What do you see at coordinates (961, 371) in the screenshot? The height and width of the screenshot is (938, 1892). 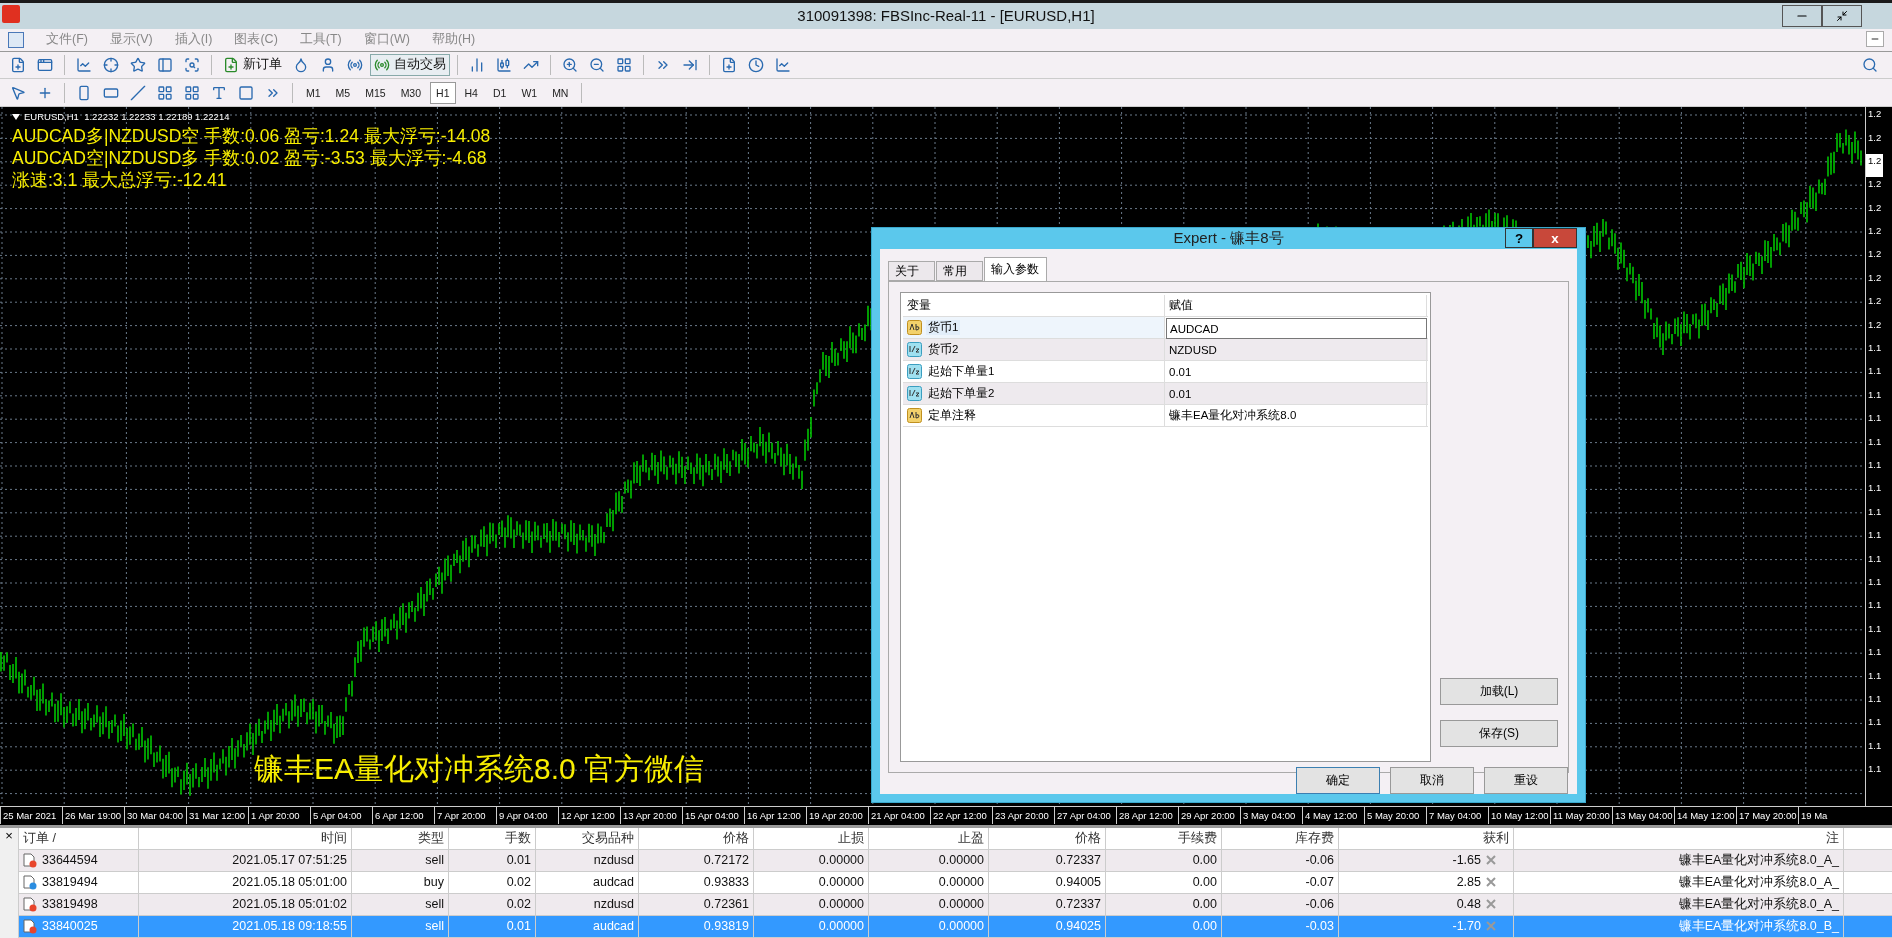 I see `parameter-name: 起始下单量1` at bounding box center [961, 371].